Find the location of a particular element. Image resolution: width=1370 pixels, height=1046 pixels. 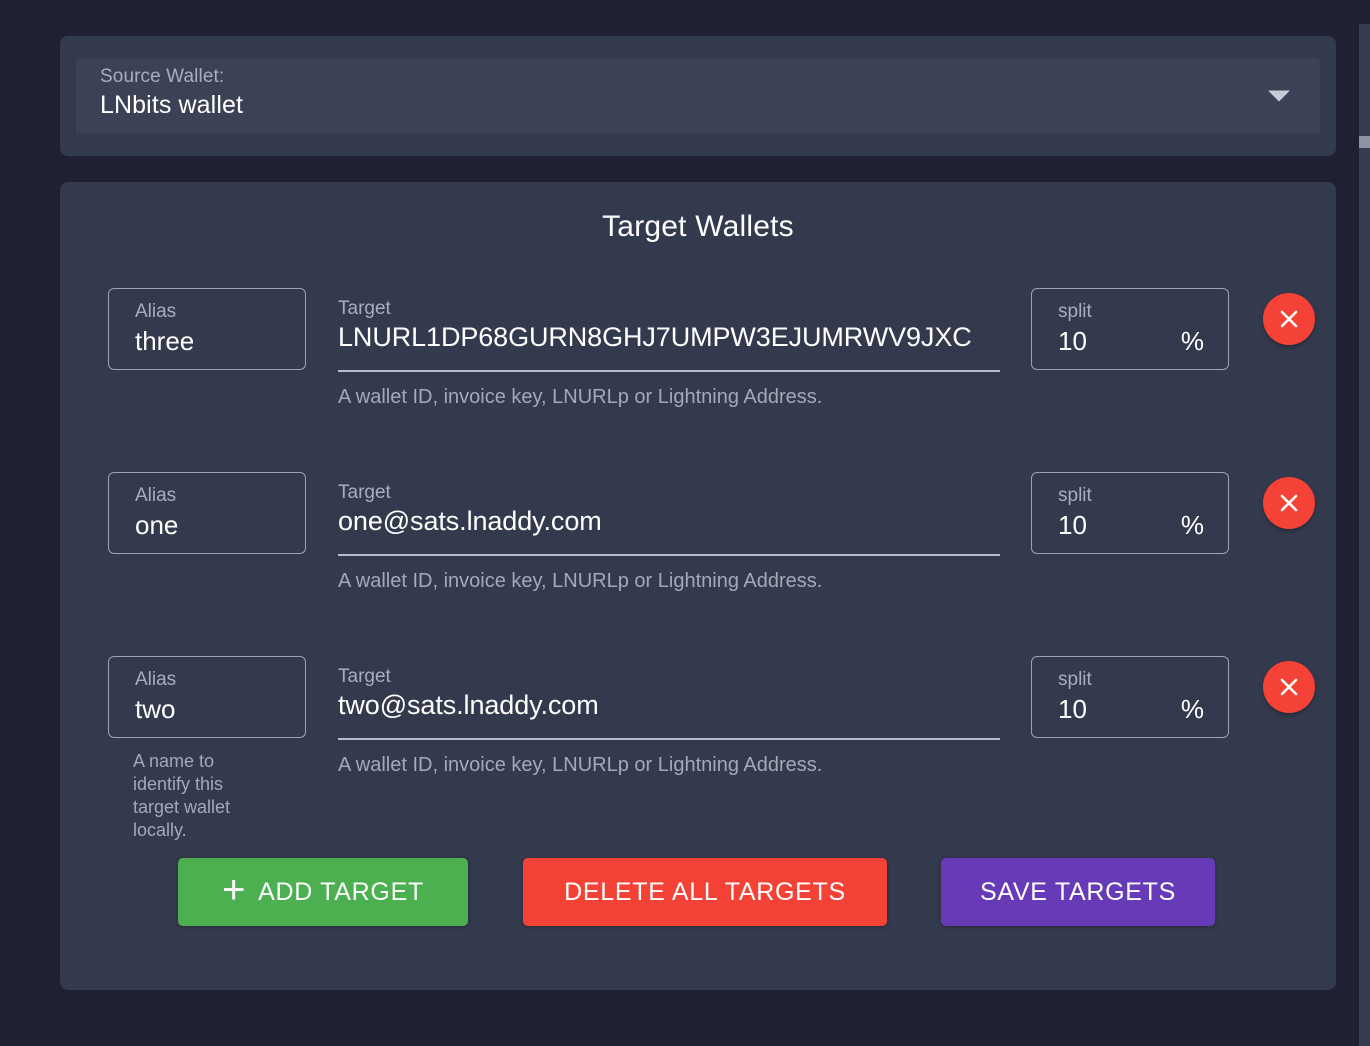

plus-icon: + is located at coordinates (234, 890).